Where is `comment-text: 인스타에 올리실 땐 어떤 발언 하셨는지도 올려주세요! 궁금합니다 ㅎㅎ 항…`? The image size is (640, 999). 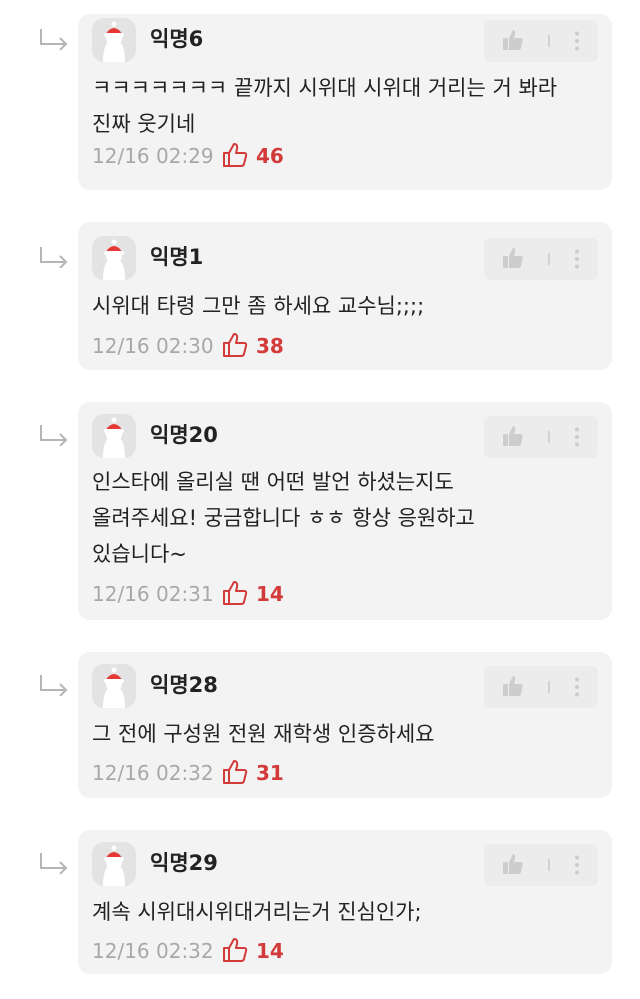
comment-text: 인스타에 올리실 땐 어떤 발언 하셨는지도 올려주세요! 궁금합니다 ㅎㅎ 항… is located at coordinates (283, 518).